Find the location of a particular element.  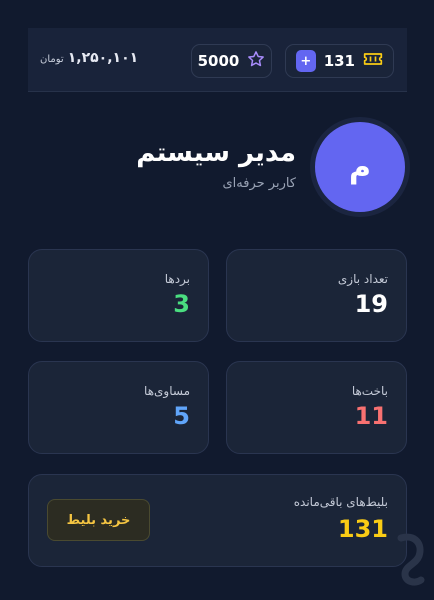

remaining-tickets-card: بلیط‌های باقی‌مانده 131 خرید بلیط is located at coordinates (217, 520).